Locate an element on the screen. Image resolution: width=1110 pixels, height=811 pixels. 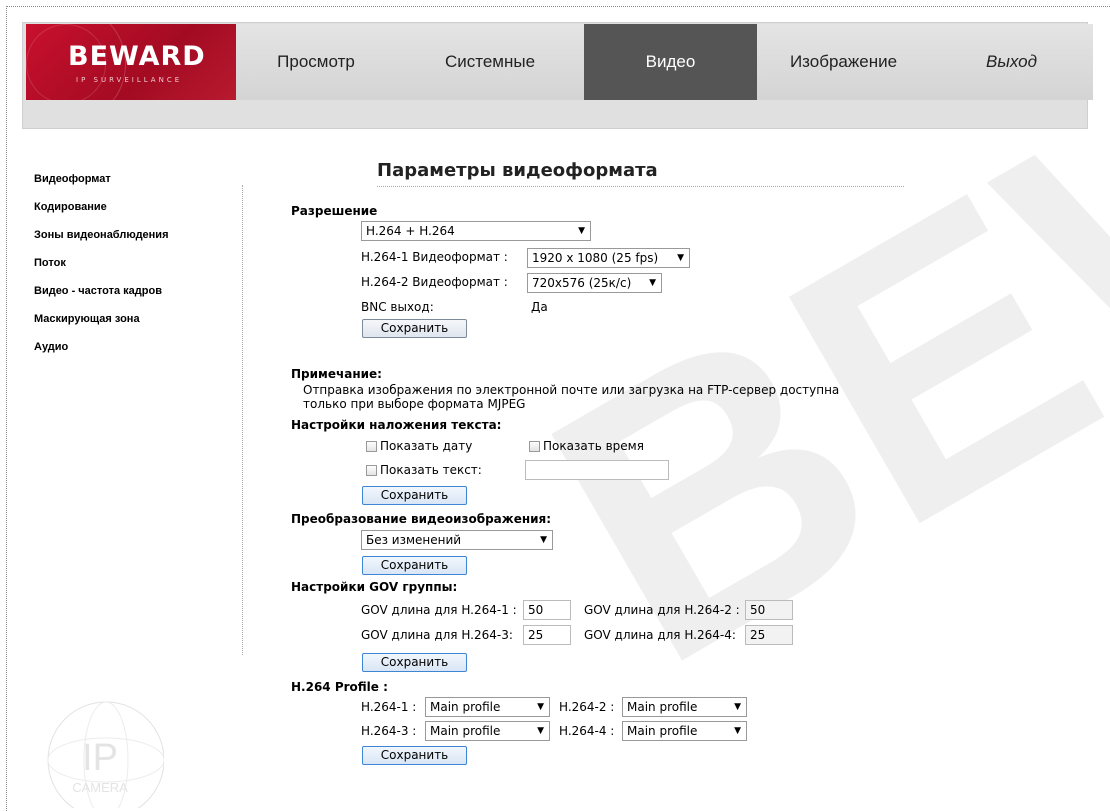
profile1-label: H.264-1 : is located at coordinates (389, 707).